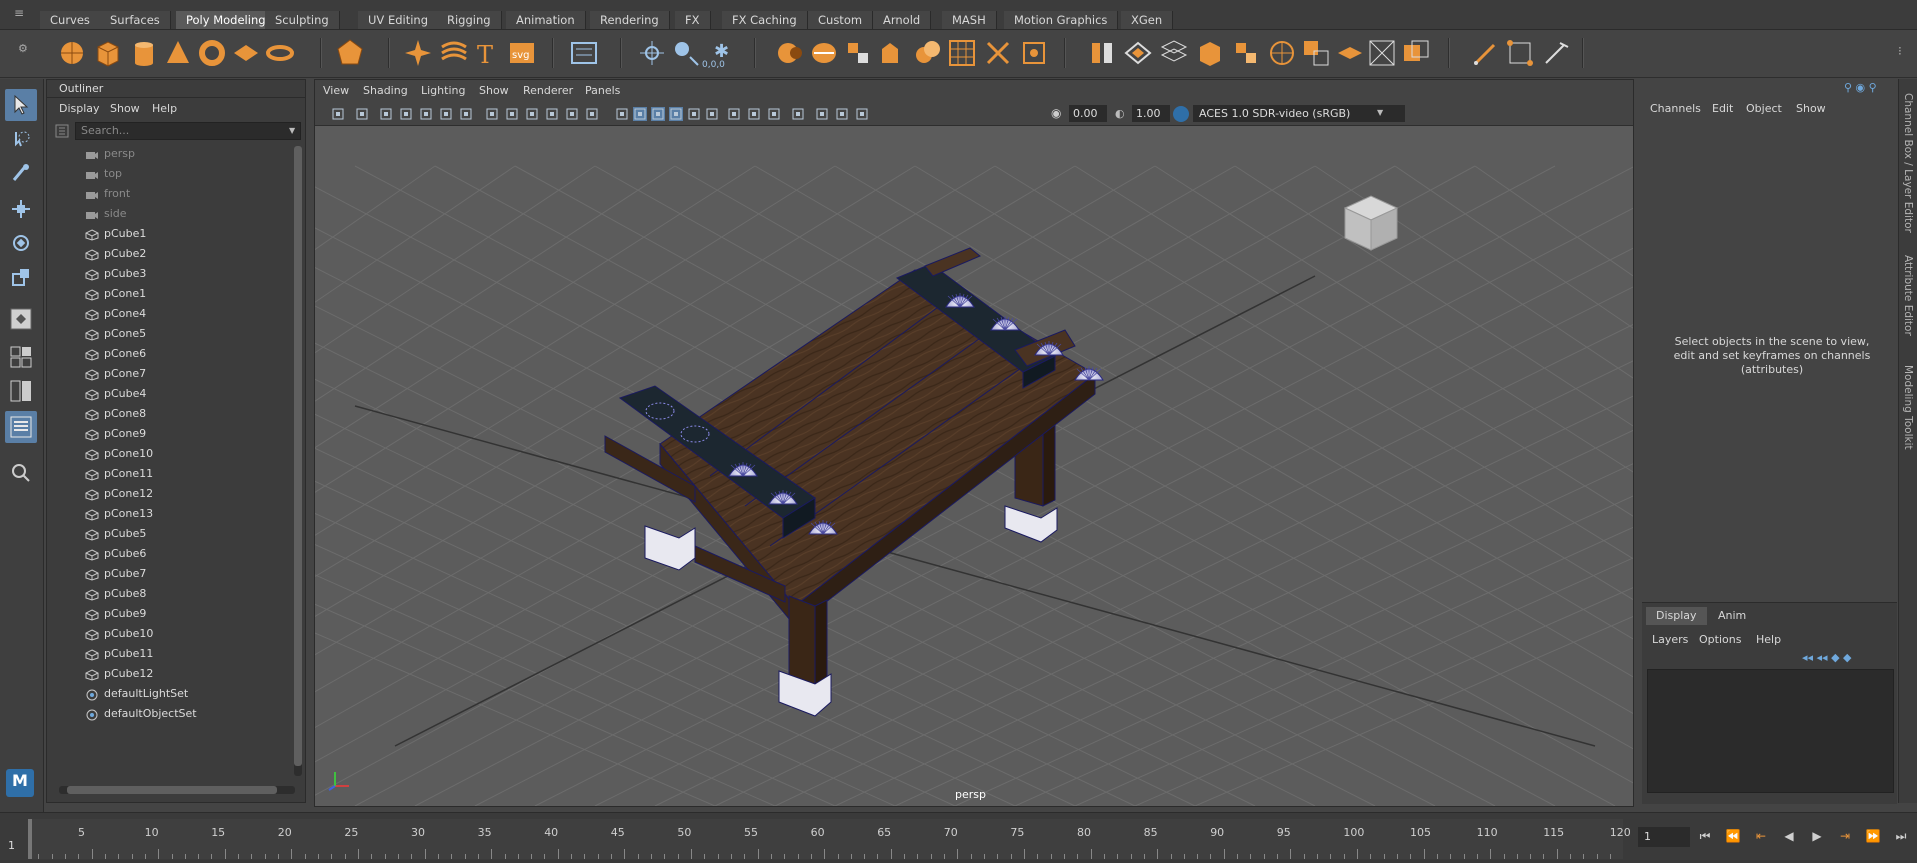 The width and height of the screenshot is (1917, 863). What do you see at coordinates (1789, 837) in the screenshot?
I see `play-backwards-icon: ◀` at bounding box center [1789, 837].